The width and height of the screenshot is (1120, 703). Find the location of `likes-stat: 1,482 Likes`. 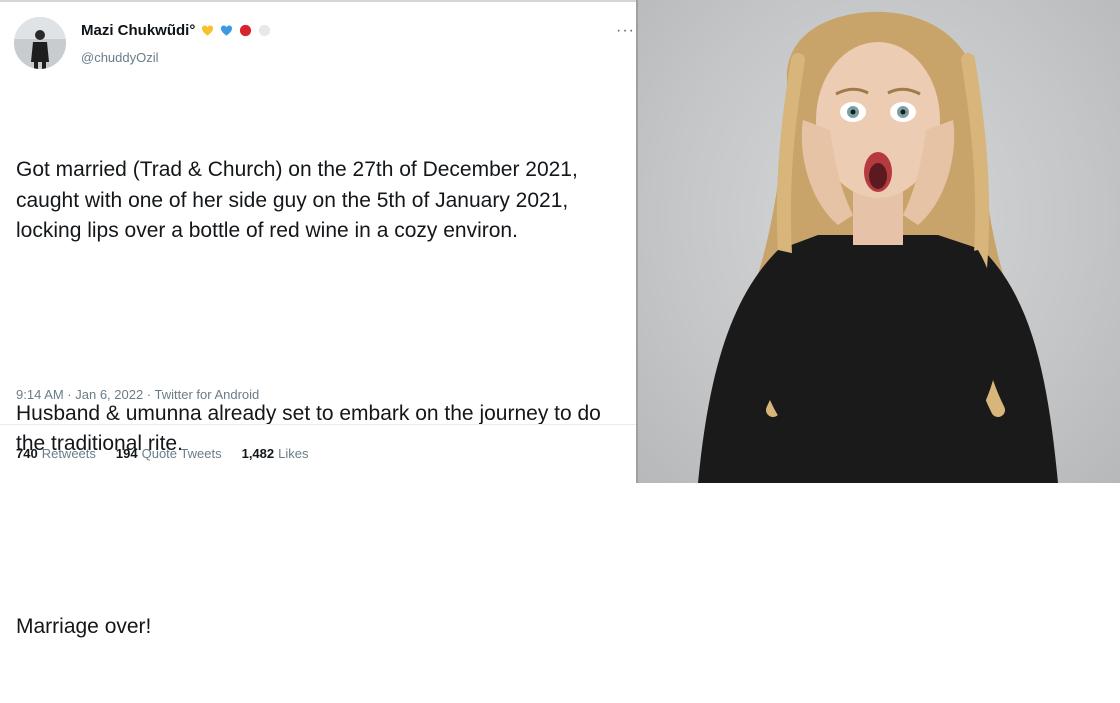

likes-stat: 1,482 Likes is located at coordinates (275, 453).